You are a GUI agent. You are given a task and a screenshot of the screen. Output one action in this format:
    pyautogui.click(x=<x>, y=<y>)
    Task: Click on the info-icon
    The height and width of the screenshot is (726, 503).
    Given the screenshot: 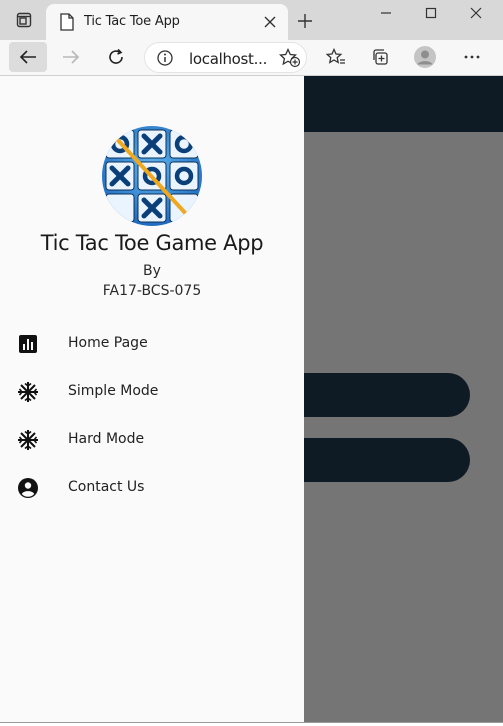 What is the action you would take?
    pyautogui.click(x=165, y=58)
    